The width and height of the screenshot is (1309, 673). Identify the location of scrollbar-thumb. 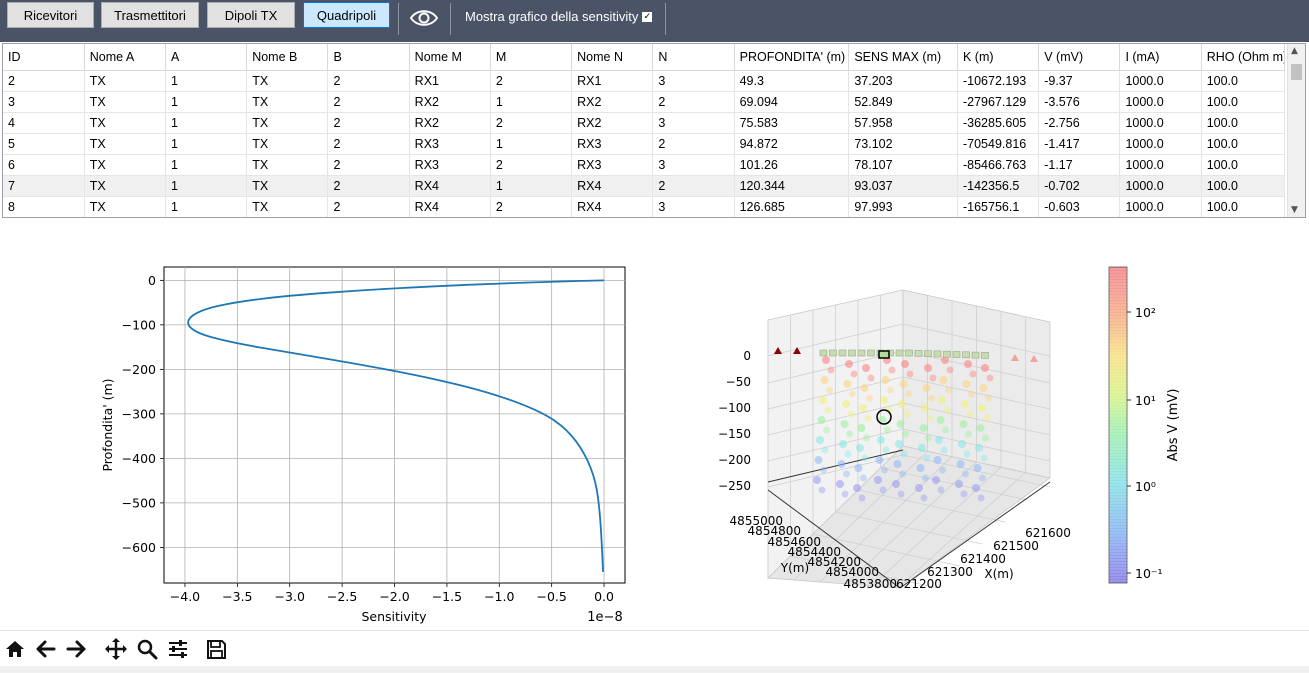
(1296, 72).